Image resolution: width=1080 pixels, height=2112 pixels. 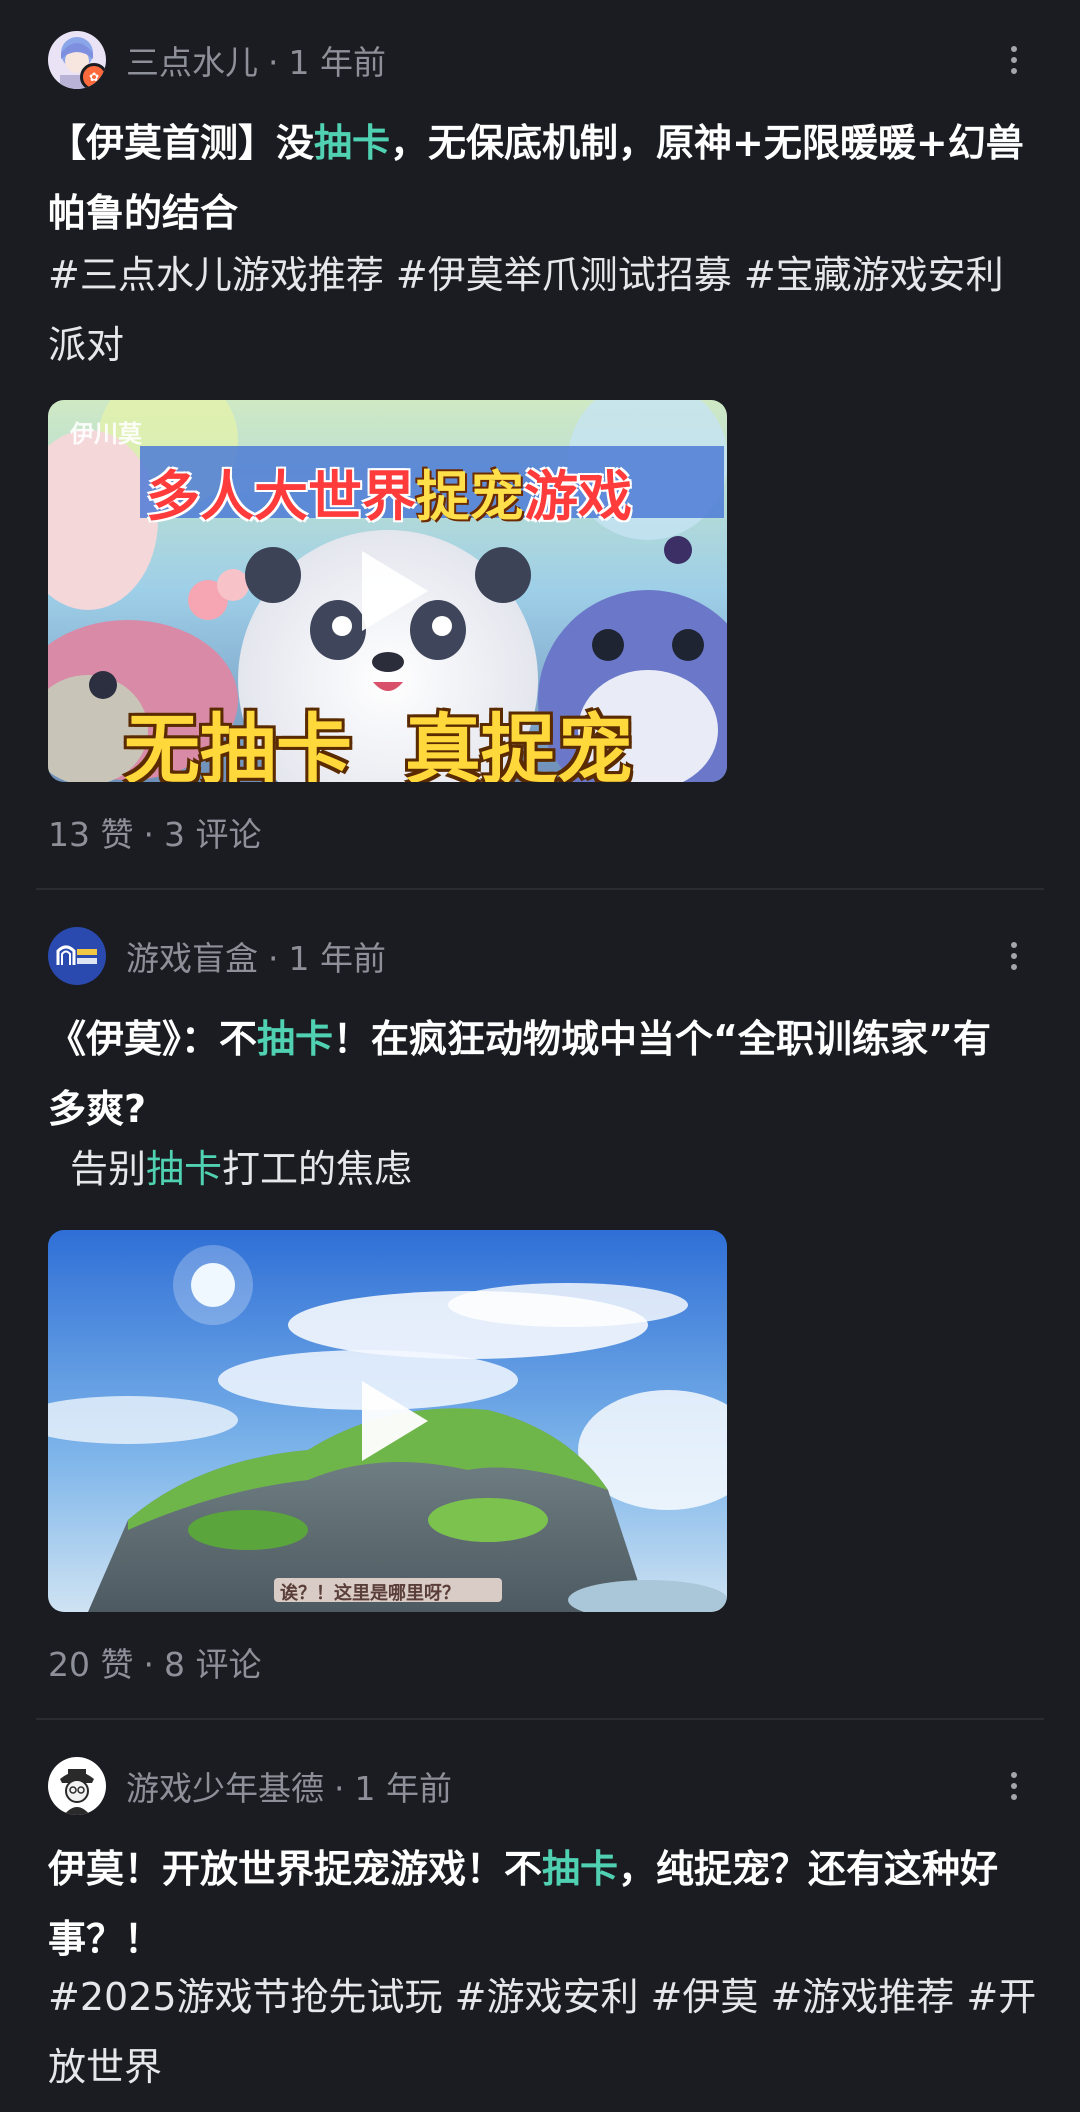 What do you see at coordinates (225, 1788) in the screenshot?
I see `author-name: 游戏少年基德` at bounding box center [225, 1788].